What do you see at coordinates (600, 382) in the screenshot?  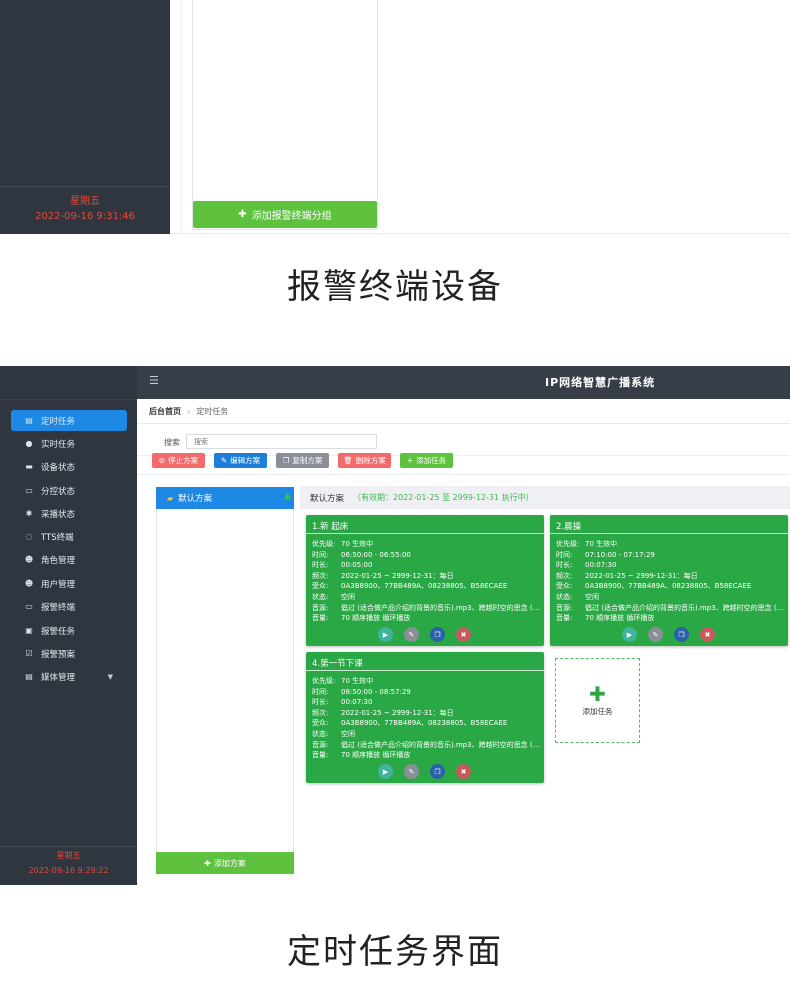 I see `app-title: IP网络智慧广播系统` at bounding box center [600, 382].